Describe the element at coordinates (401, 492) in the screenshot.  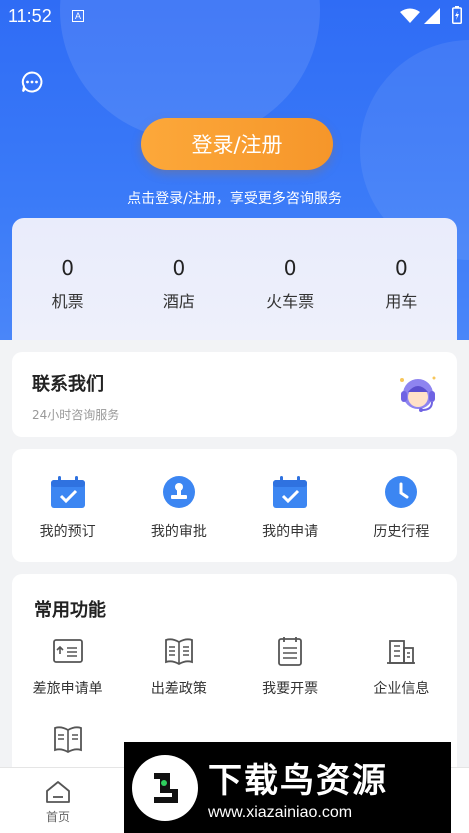
I see `clock-icon` at that location.